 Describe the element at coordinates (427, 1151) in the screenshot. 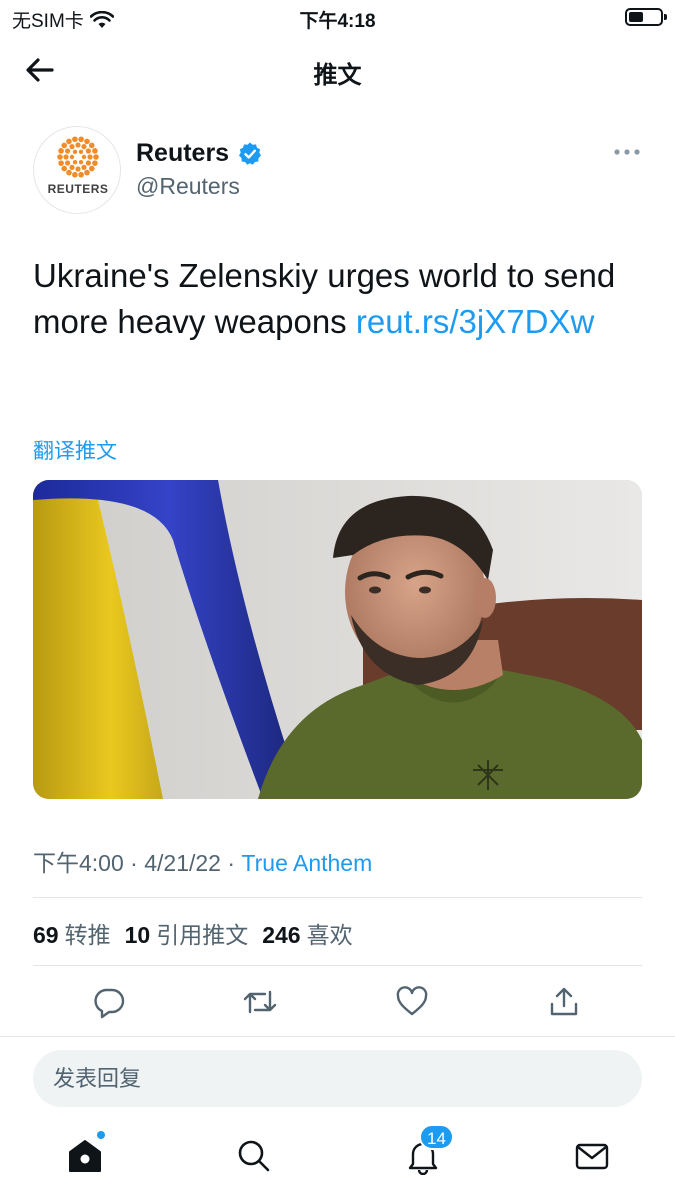

I see `tab-notifications: 14` at that location.